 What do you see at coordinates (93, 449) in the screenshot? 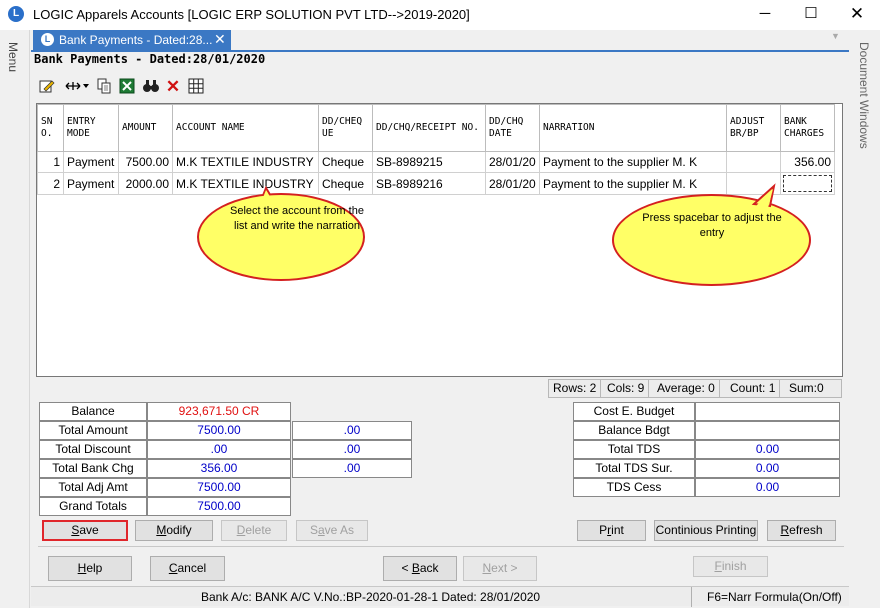
I see `total-discount-label: Total Discount` at bounding box center [93, 449].